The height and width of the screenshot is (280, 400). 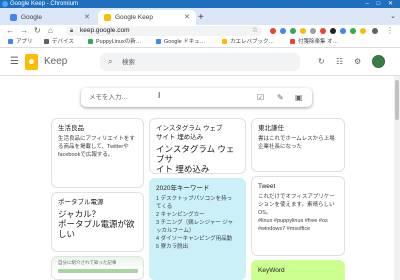 I want to click on list-view-icon: ☷, so click(x=339, y=62).